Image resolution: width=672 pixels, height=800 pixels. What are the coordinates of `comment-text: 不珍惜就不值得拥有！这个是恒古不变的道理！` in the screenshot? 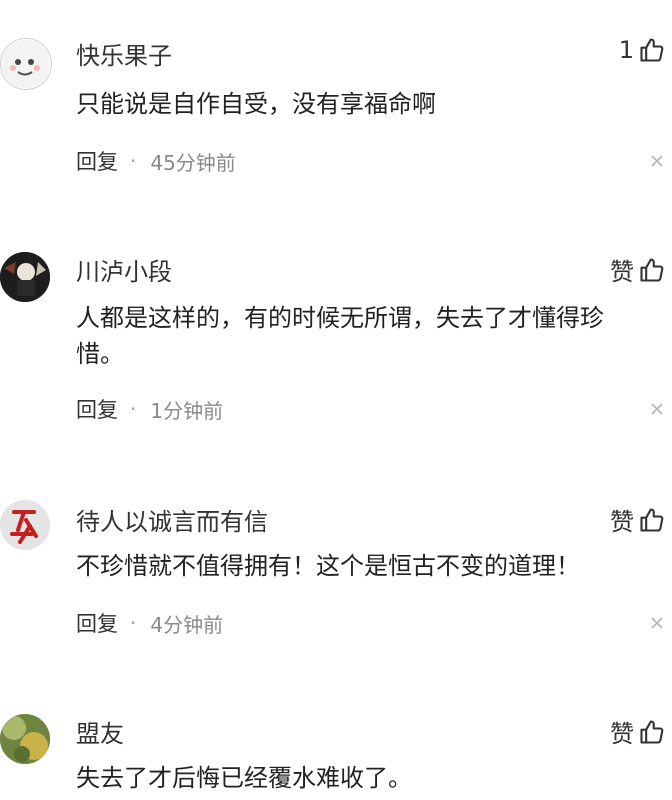 It's located at (328, 566).